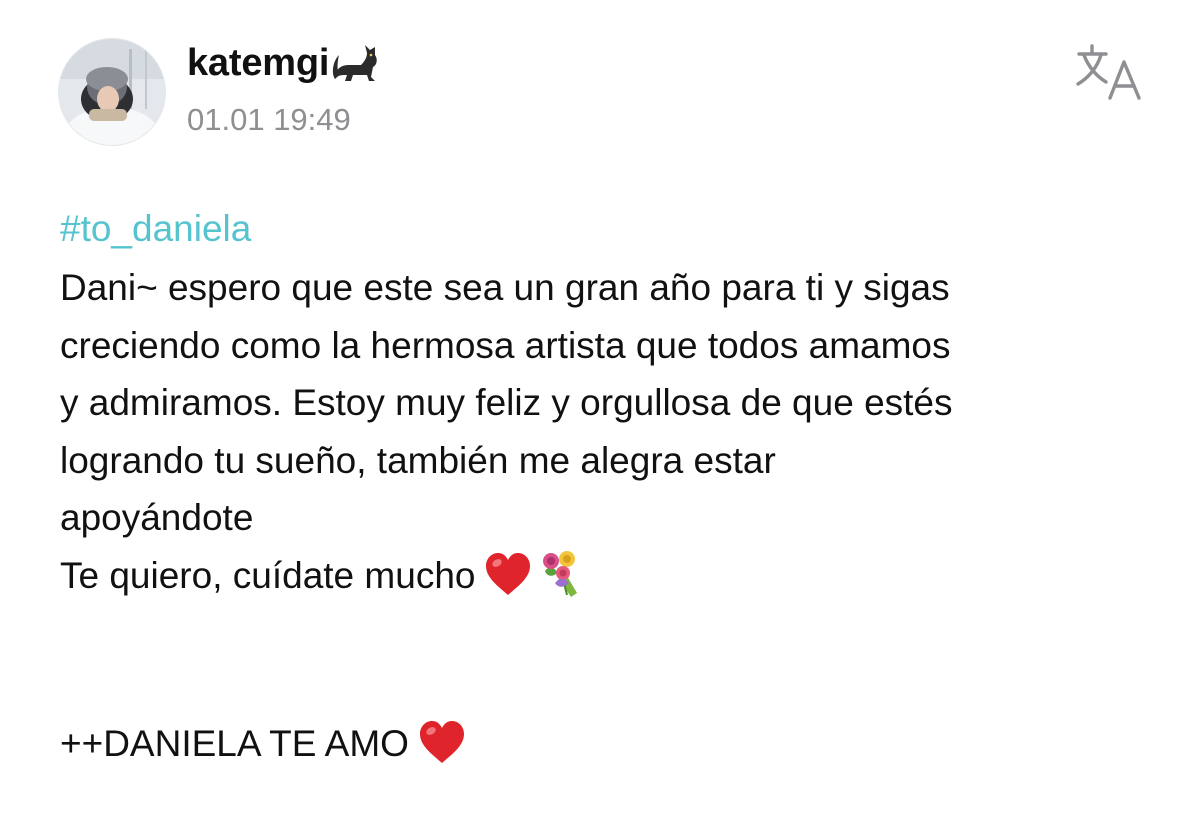  I want to click on username-label: katemgi, so click(258, 63).